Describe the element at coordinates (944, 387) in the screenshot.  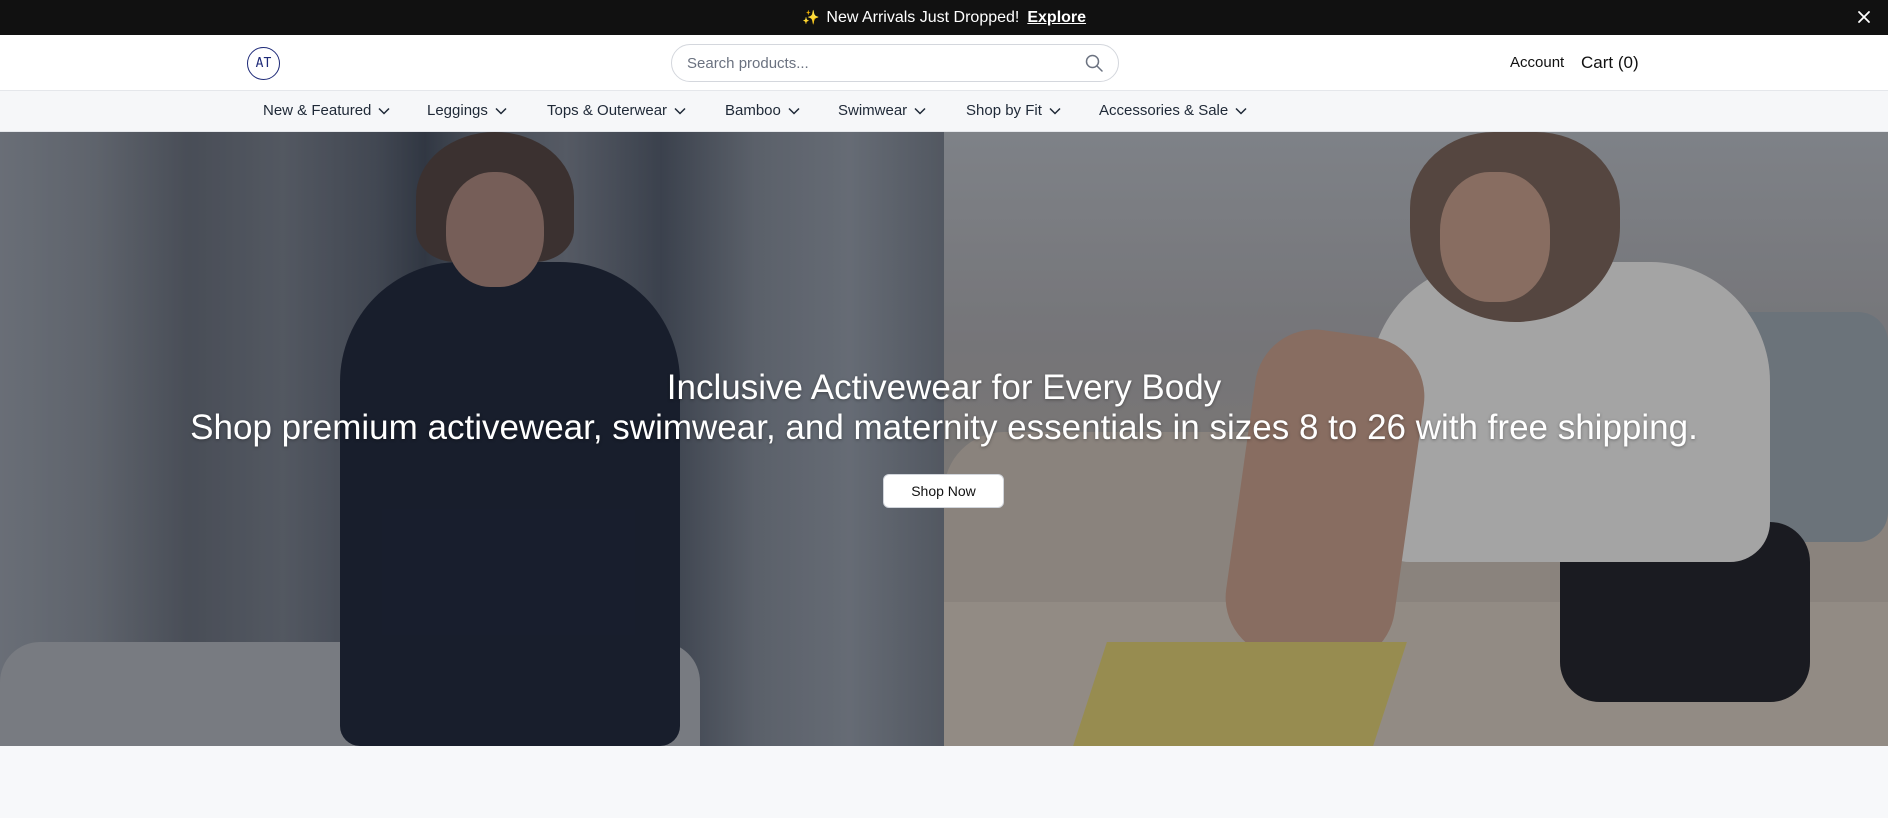
I see `hero-title: Inclusive Activewear for Every Body` at that location.